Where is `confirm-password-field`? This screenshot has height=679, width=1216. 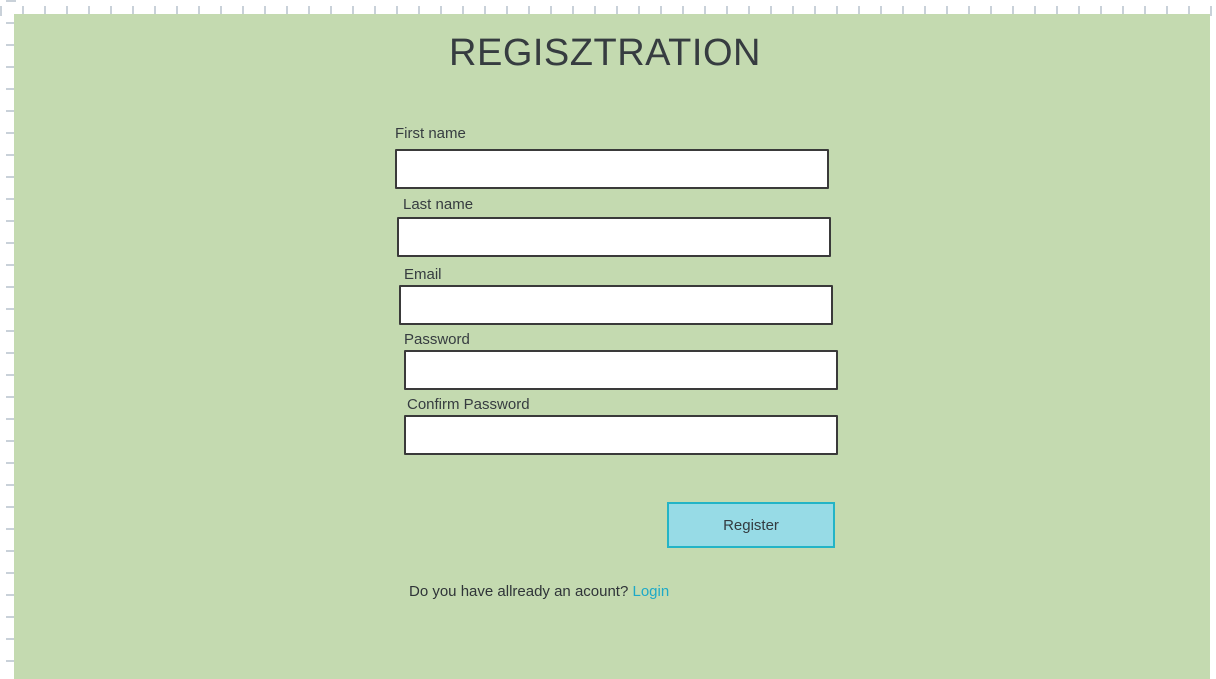
confirm-password-field is located at coordinates (621, 435).